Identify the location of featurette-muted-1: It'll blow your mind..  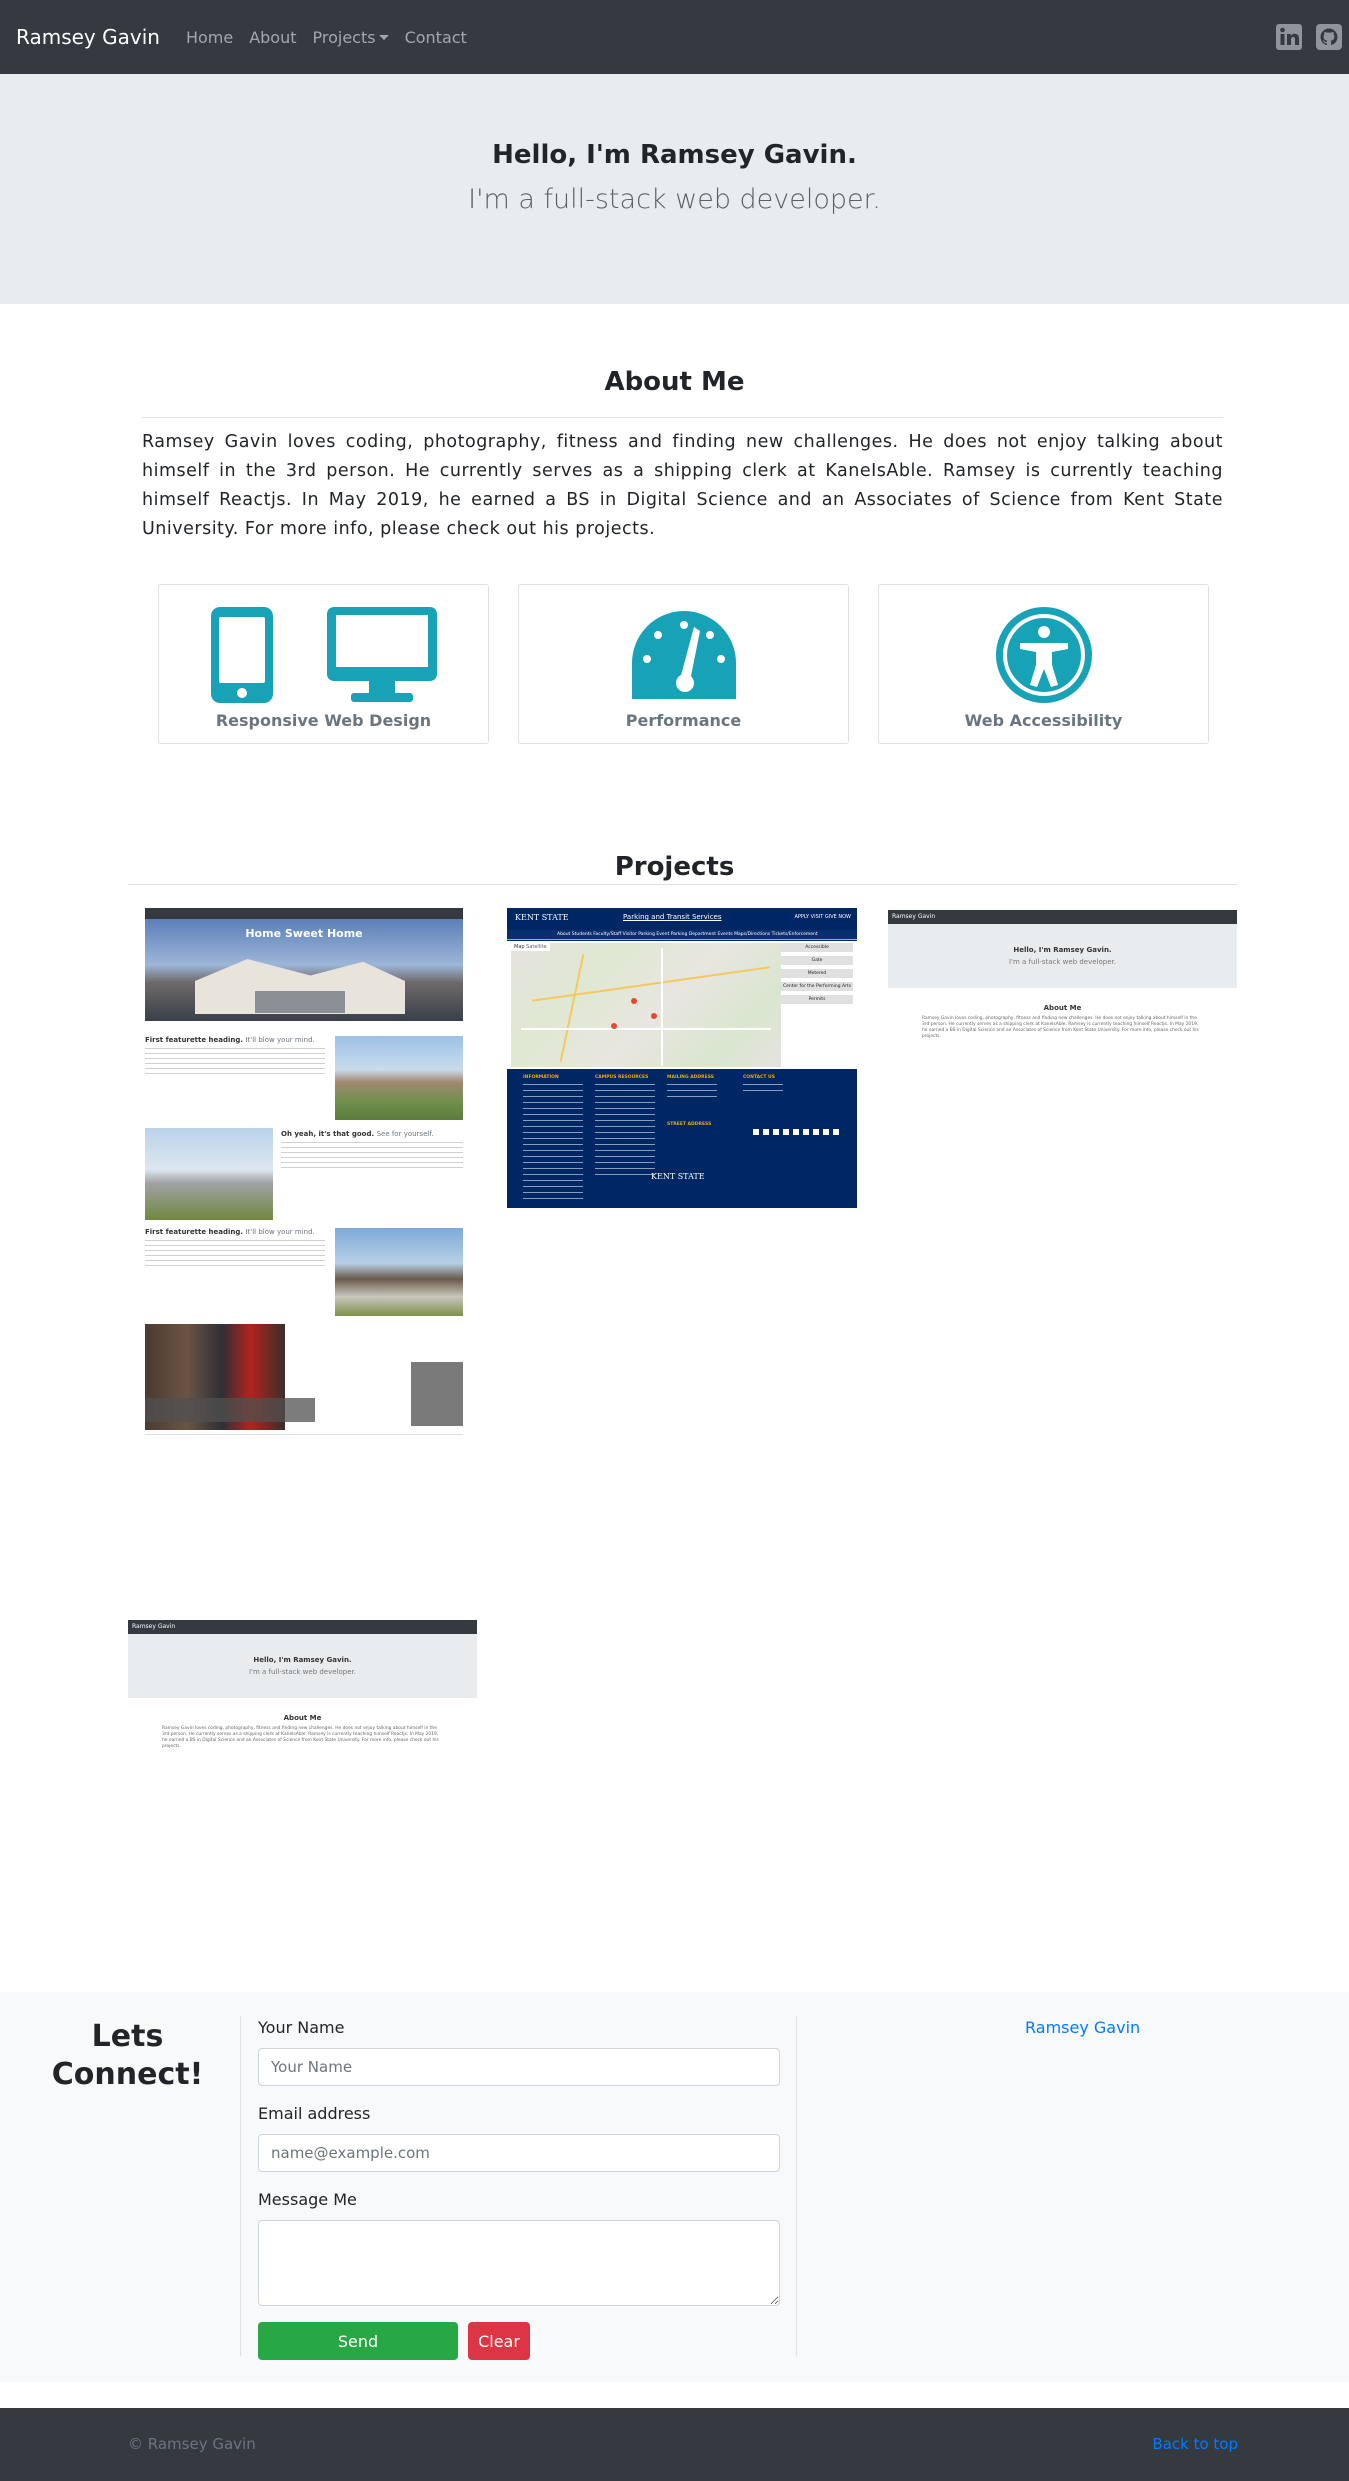
(280, 1040).